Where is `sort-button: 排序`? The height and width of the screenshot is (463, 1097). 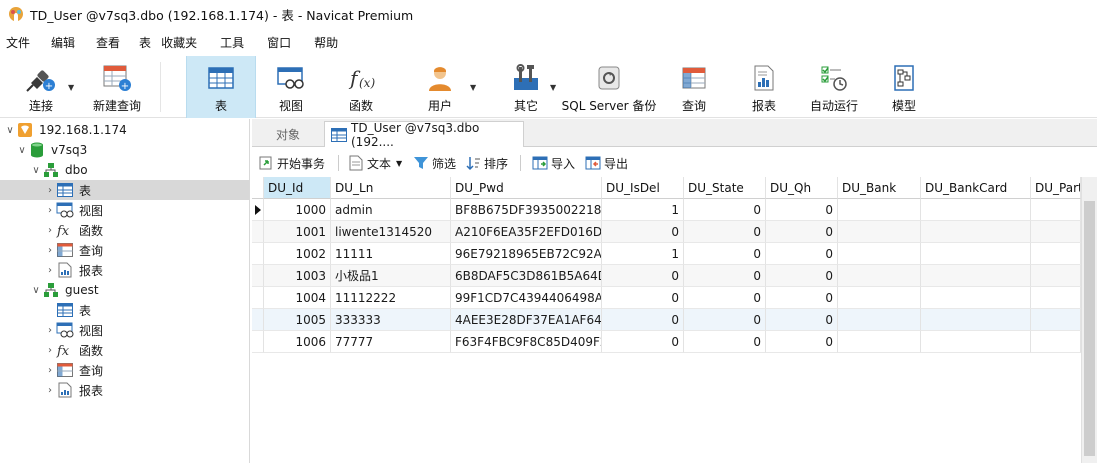 sort-button: 排序 is located at coordinates (486, 163).